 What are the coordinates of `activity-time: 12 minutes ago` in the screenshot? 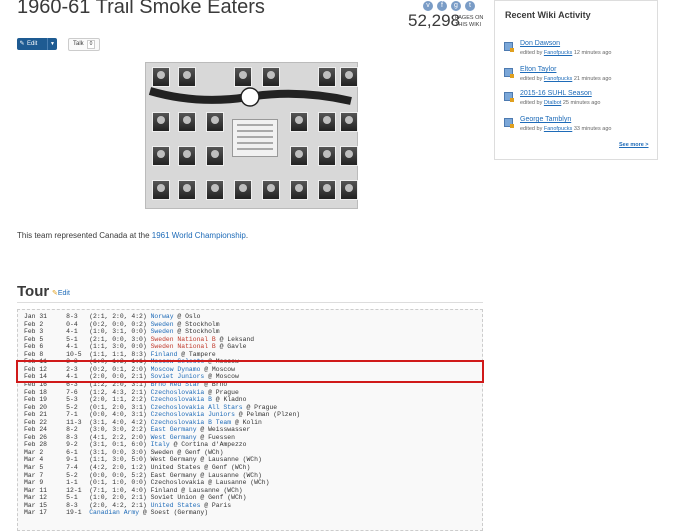 It's located at (592, 53).